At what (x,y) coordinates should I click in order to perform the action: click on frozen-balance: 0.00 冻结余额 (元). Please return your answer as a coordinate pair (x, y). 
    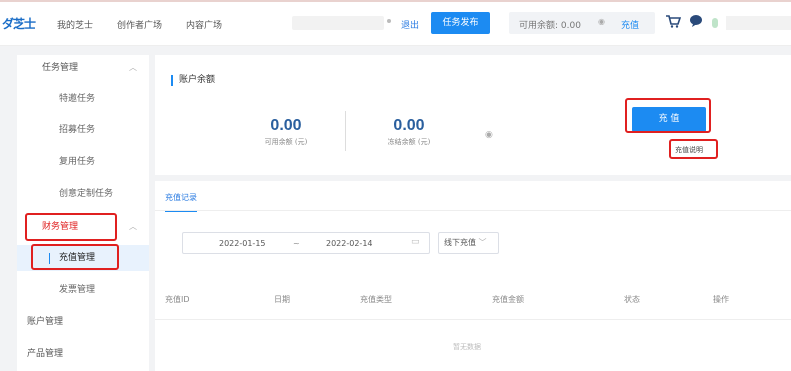
    Looking at the image, I should click on (409, 132).